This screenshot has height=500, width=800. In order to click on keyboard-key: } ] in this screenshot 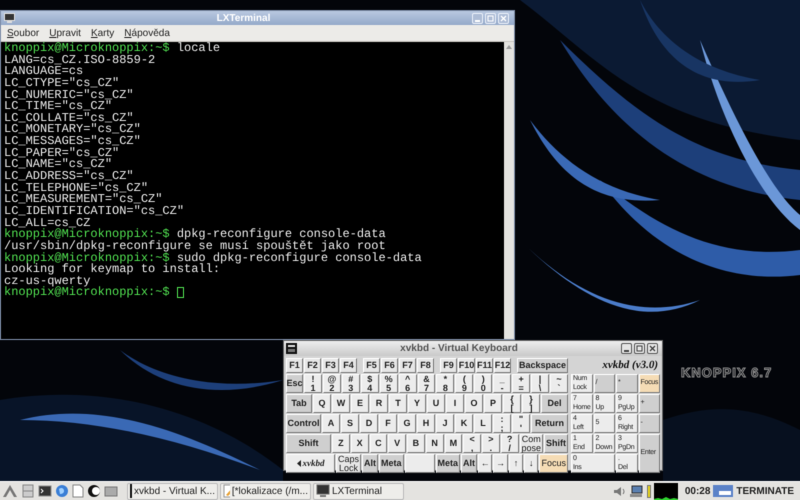, I will do `click(531, 403)`.